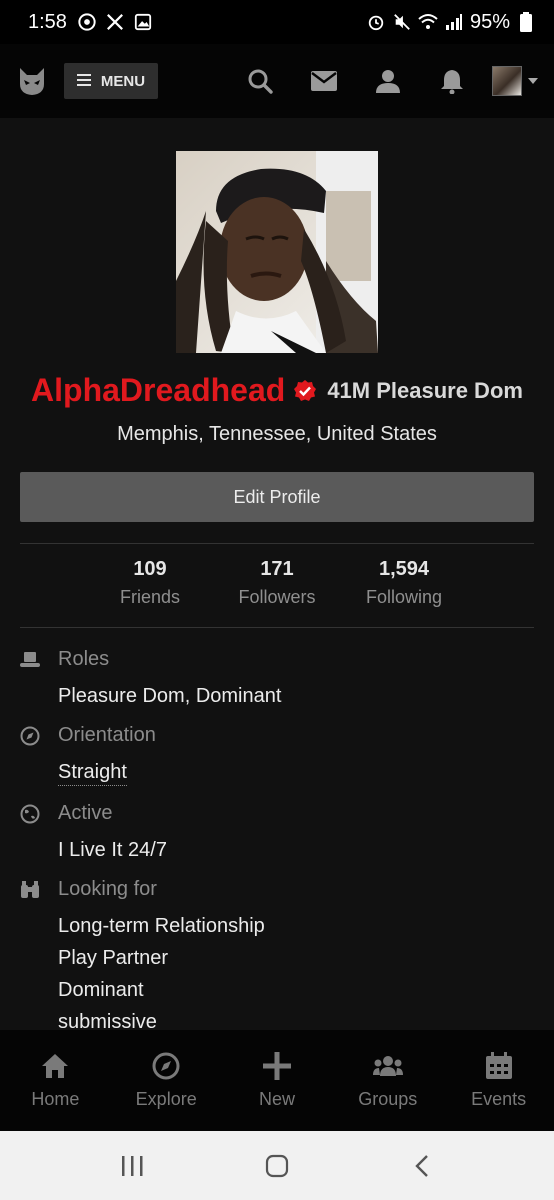 The image size is (554, 1200). What do you see at coordinates (489, 21) in the screenshot?
I see `battery-percent: 95%` at bounding box center [489, 21].